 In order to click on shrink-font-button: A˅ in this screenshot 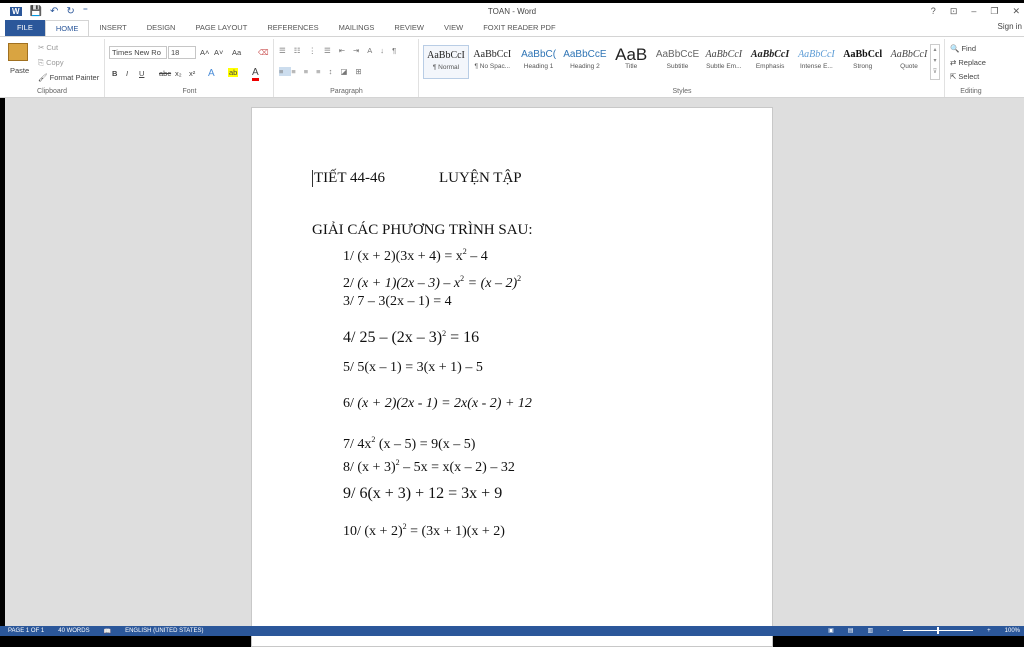, I will do `click(218, 52)`.